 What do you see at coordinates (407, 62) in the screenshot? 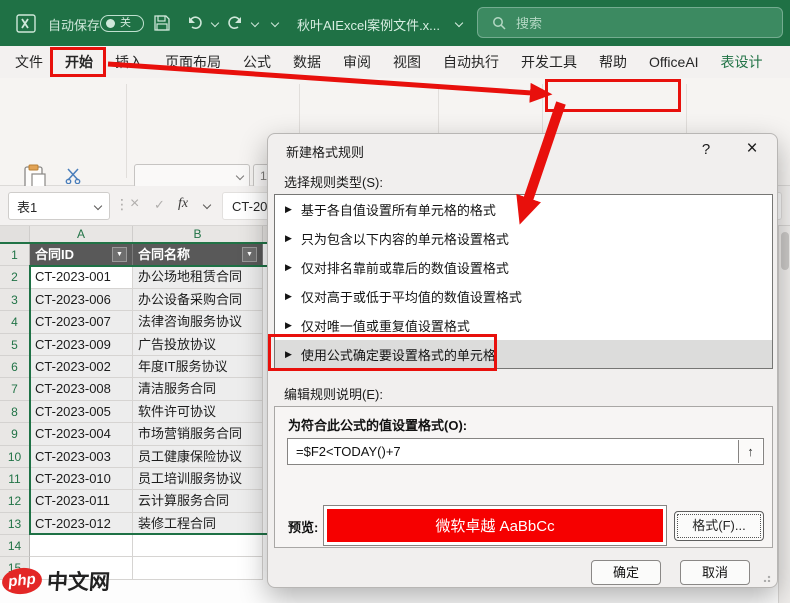
I see `tab-view: 视图` at bounding box center [407, 62].